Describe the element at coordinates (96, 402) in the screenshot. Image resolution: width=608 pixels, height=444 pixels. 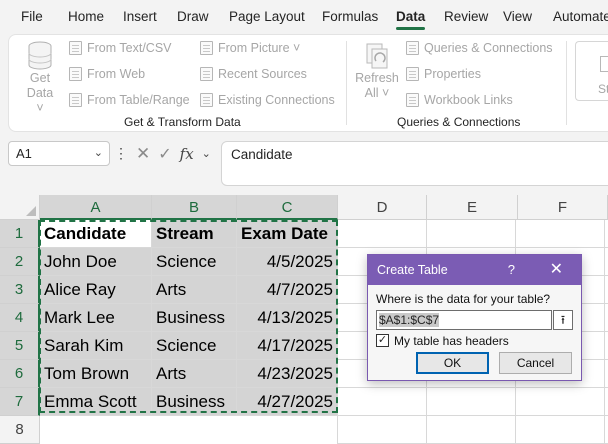
I see `cell-a7: Emma Scott` at that location.